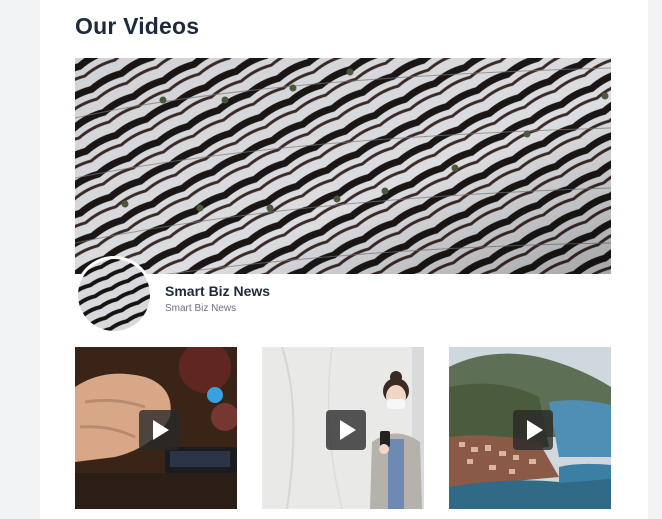 This screenshot has height=519, width=662. What do you see at coordinates (201, 308) in the screenshot?
I see `channel-handle: Smart Biz News` at bounding box center [201, 308].